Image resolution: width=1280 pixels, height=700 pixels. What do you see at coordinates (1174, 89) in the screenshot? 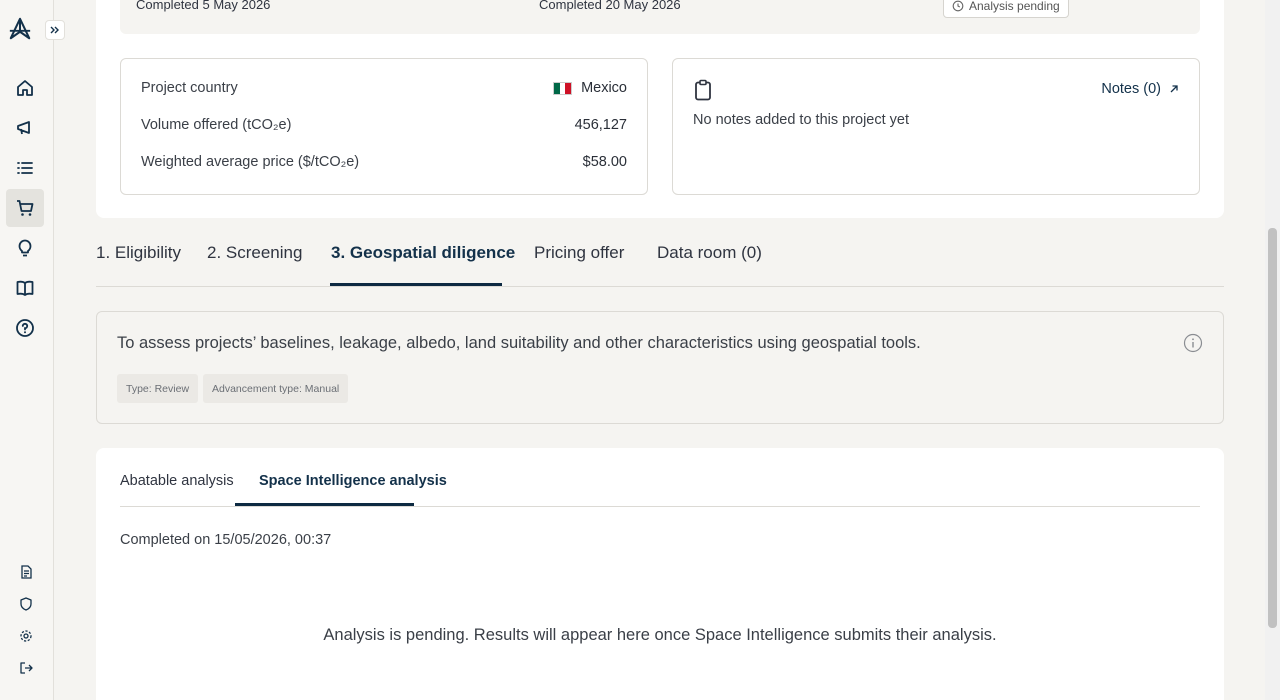
I see `arrow-up-right-icon` at bounding box center [1174, 89].